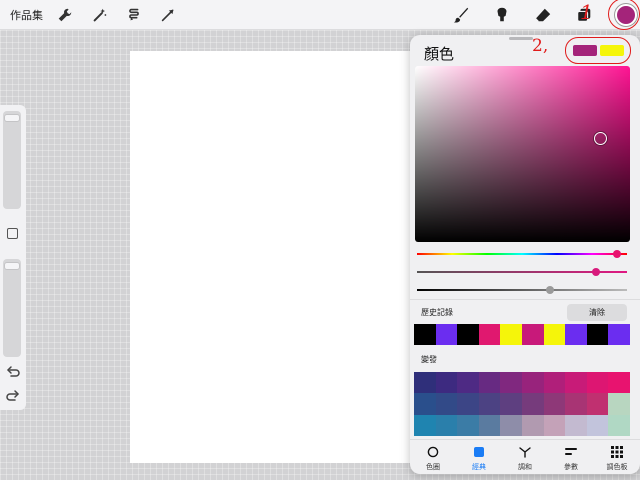 The width and height of the screenshot is (640, 480). I want to click on secondary-color-swatch, so click(612, 50).